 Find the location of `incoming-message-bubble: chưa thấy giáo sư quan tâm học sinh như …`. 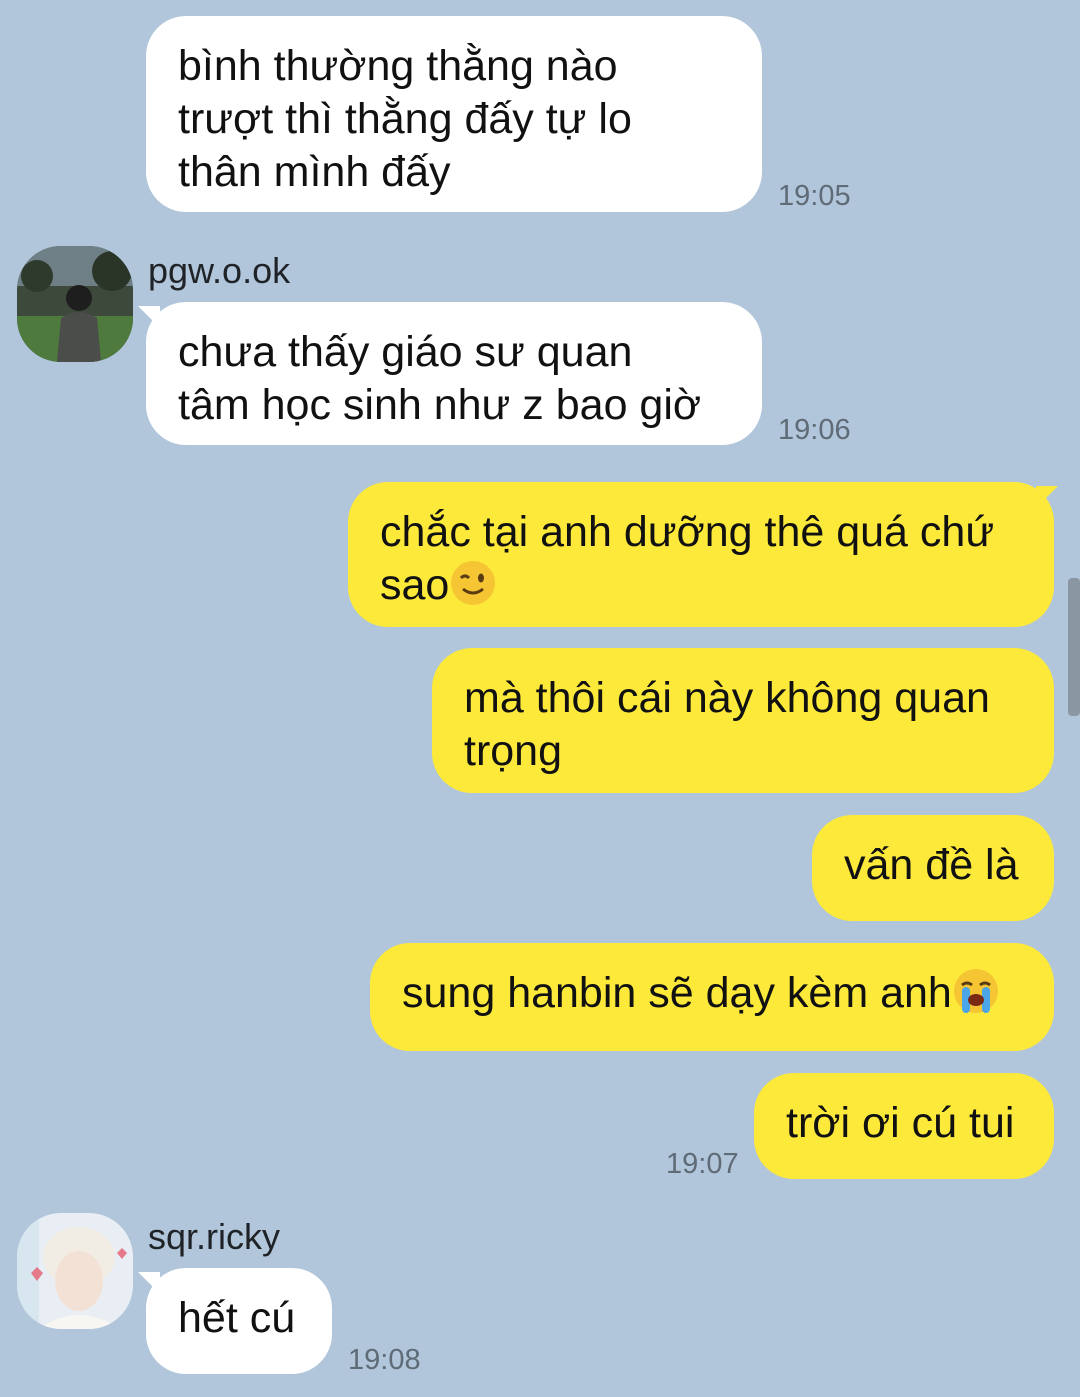

incoming-message-bubble: chưa thấy giáo sư quan tâm học sinh như … is located at coordinates (454, 373).